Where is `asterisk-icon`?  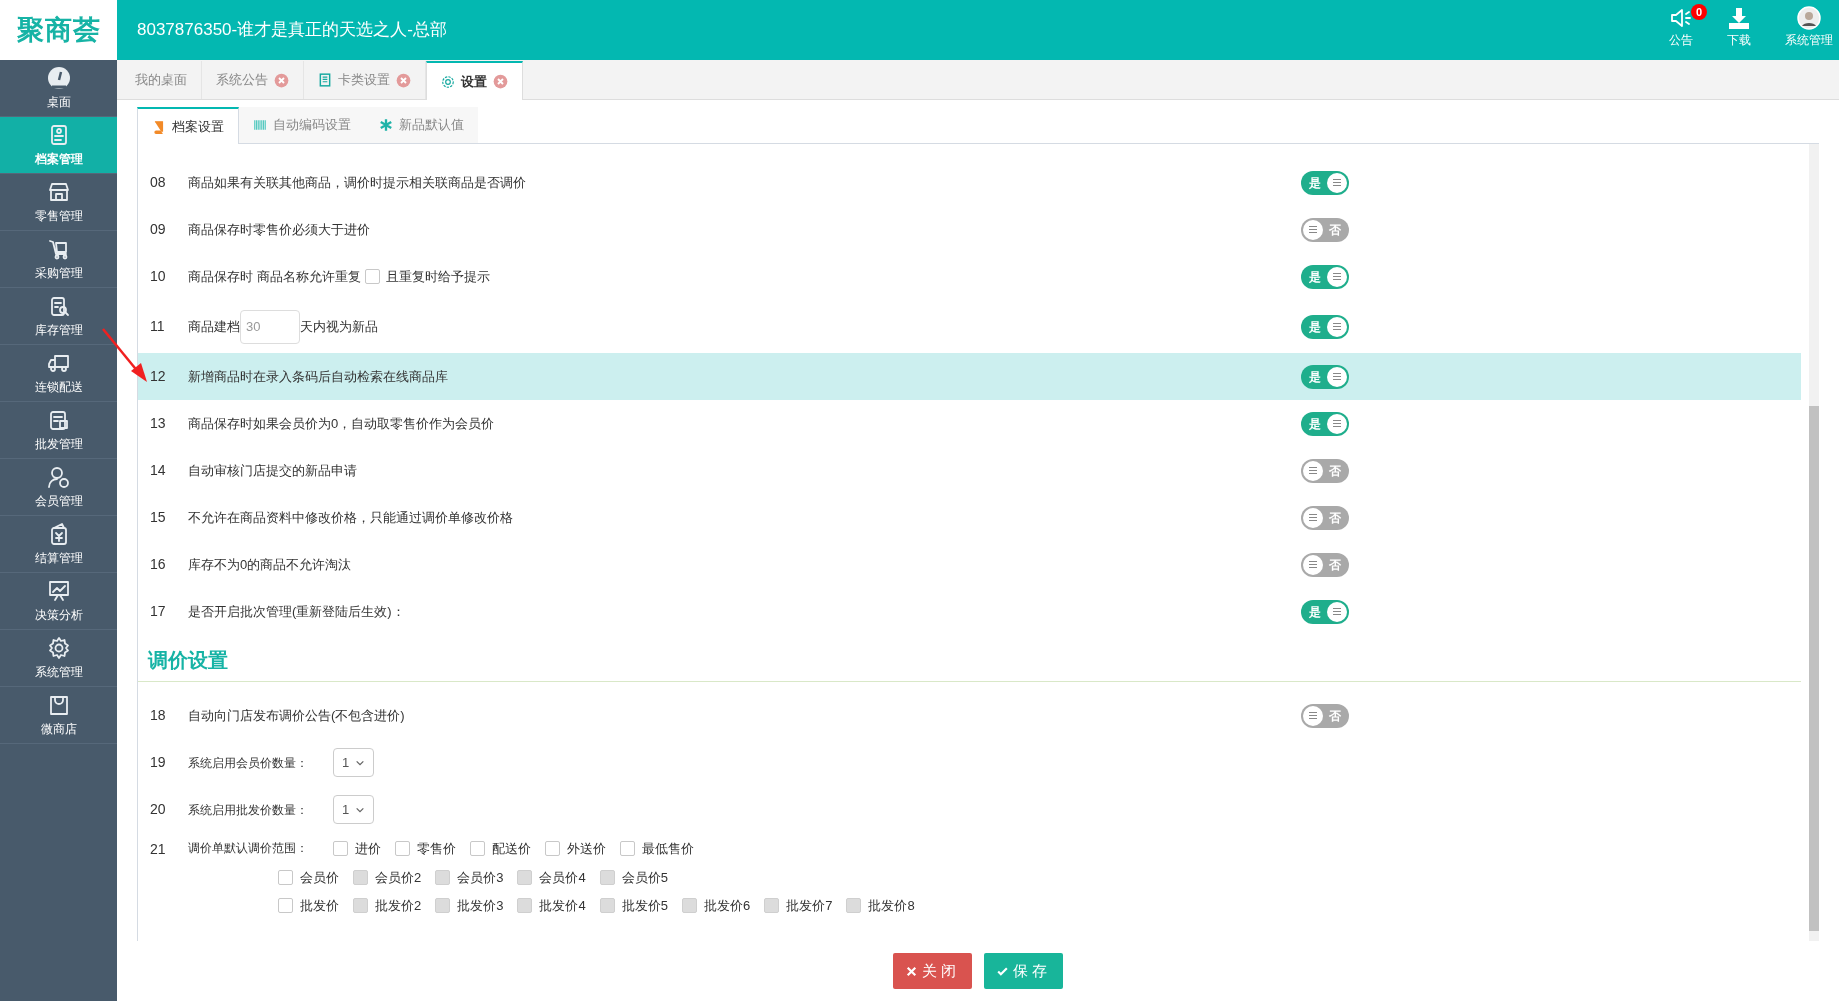
asterisk-icon is located at coordinates (386, 125).